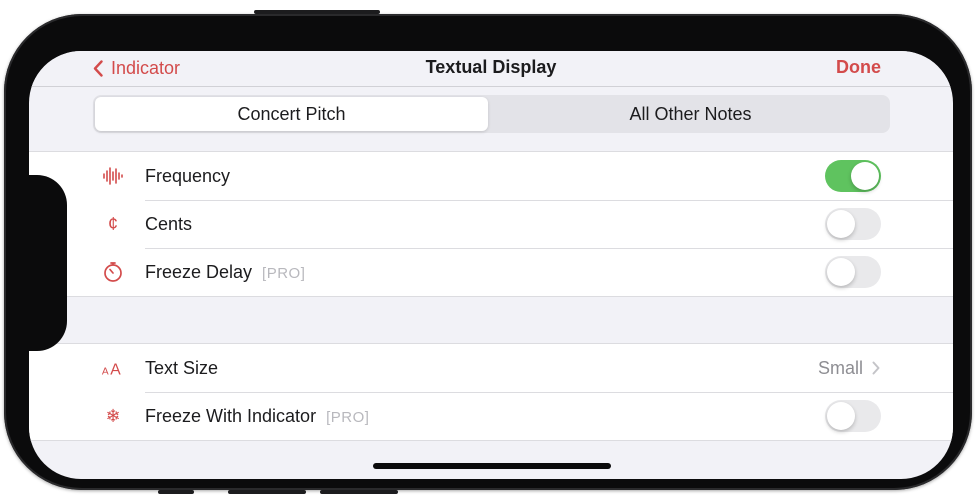 The width and height of the screenshot is (975, 499). What do you see at coordinates (690, 114) in the screenshot?
I see `segment-all-other-notes: All Other Notes` at bounding box center [690, 114].